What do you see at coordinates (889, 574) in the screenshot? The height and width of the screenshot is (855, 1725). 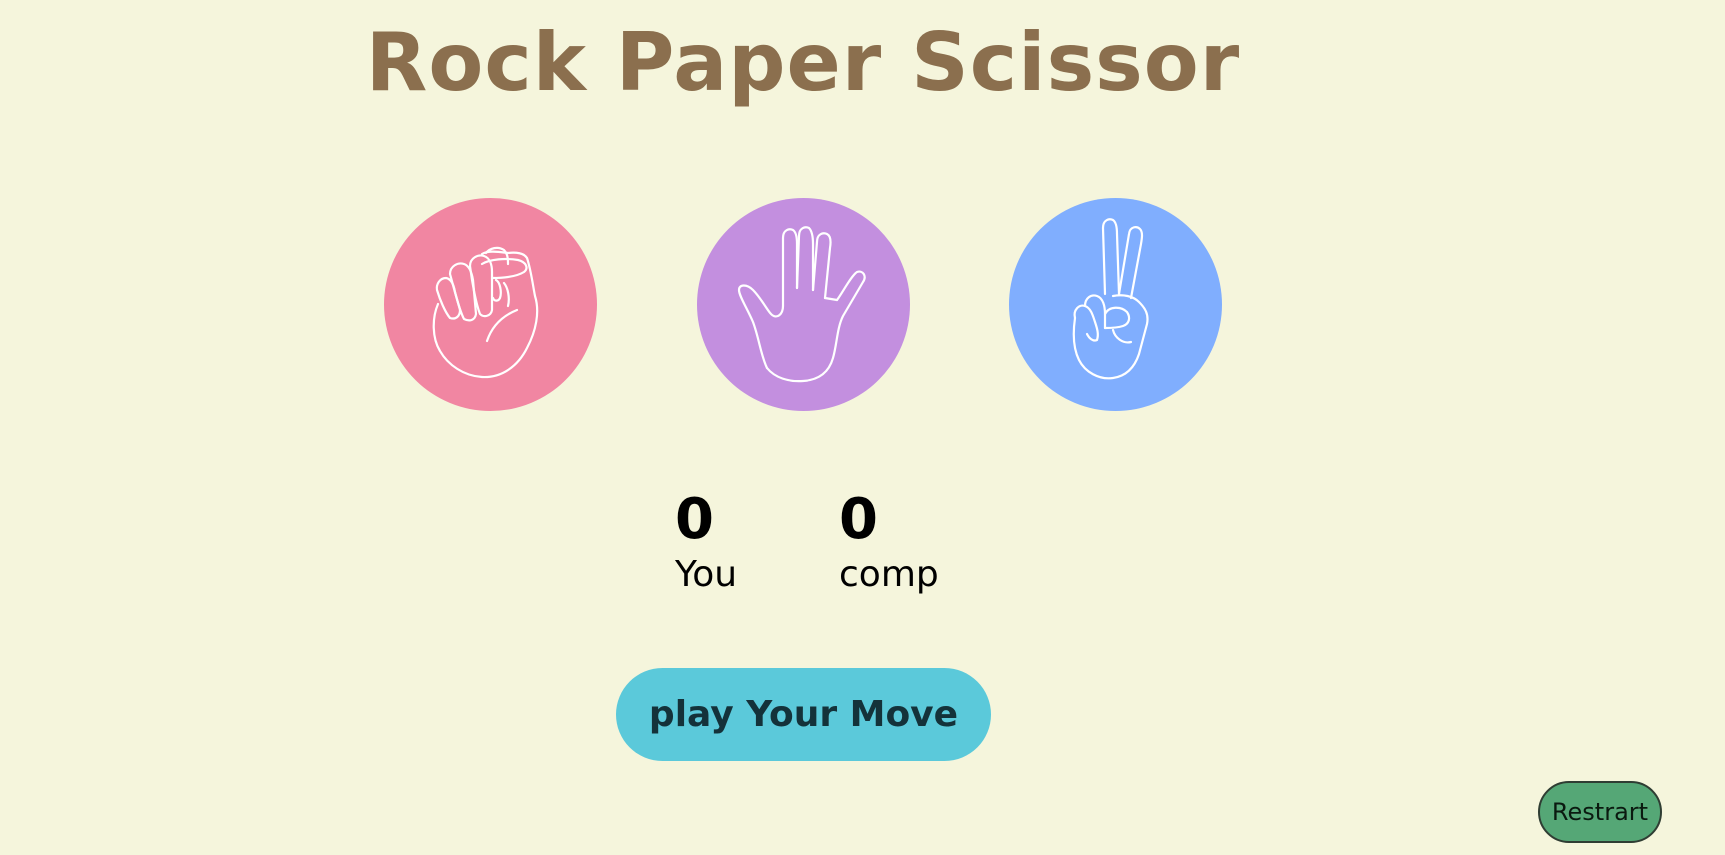 I see `comp-score-label: comp` at bounding box center [889, 574].